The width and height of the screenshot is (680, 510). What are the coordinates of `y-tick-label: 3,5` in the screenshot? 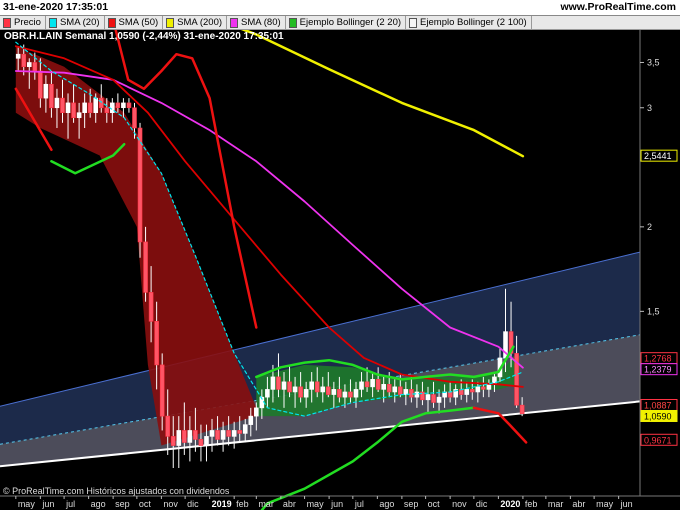 It's located at (653, 62).